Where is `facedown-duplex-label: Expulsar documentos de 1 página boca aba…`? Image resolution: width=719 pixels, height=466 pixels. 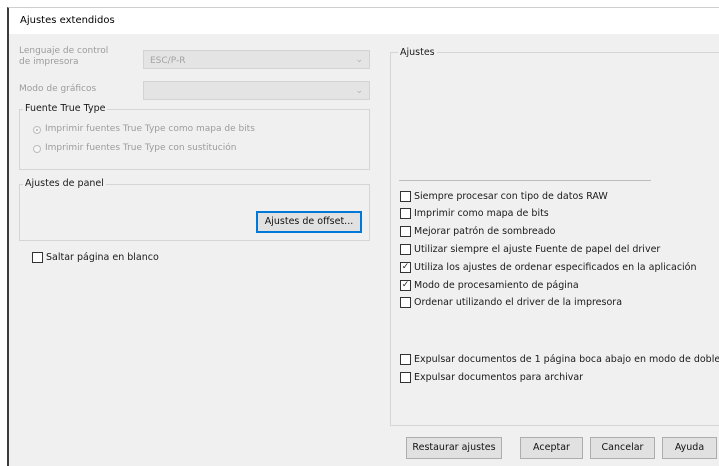 facedown-duplex-label: Expulsar documentos de 1 página boca aba… is located at coordinates (566, 359).